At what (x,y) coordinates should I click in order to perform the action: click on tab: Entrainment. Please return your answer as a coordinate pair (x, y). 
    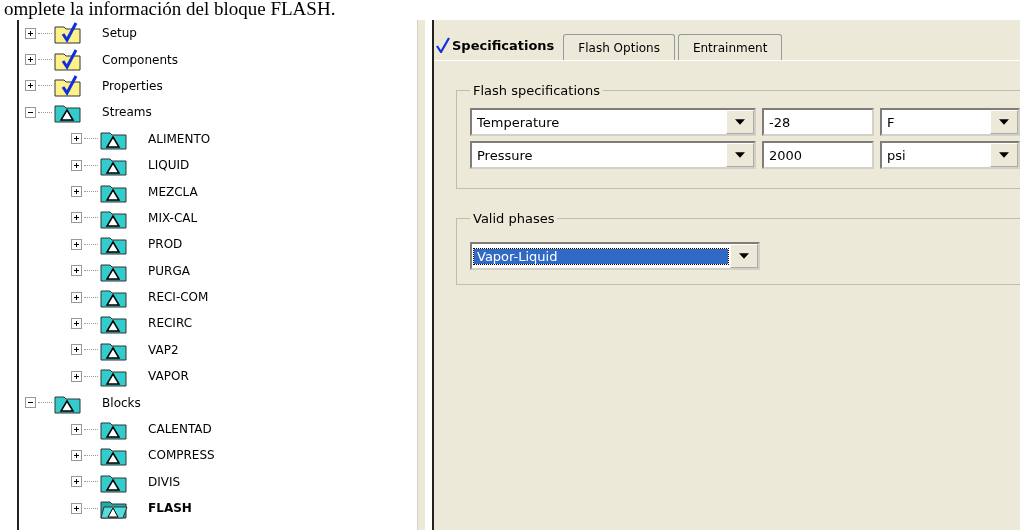
    Looking at the image, I should click on (730, 47).